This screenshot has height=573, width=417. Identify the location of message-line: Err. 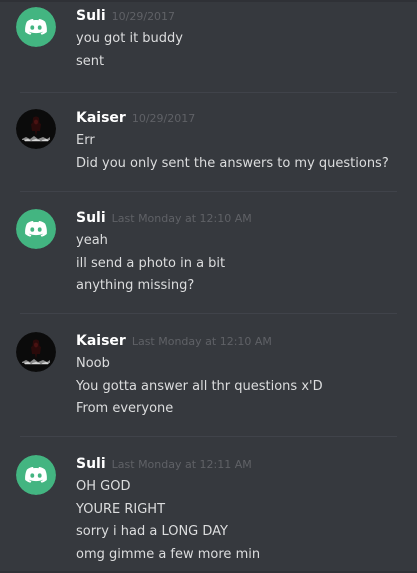
(85, 140).